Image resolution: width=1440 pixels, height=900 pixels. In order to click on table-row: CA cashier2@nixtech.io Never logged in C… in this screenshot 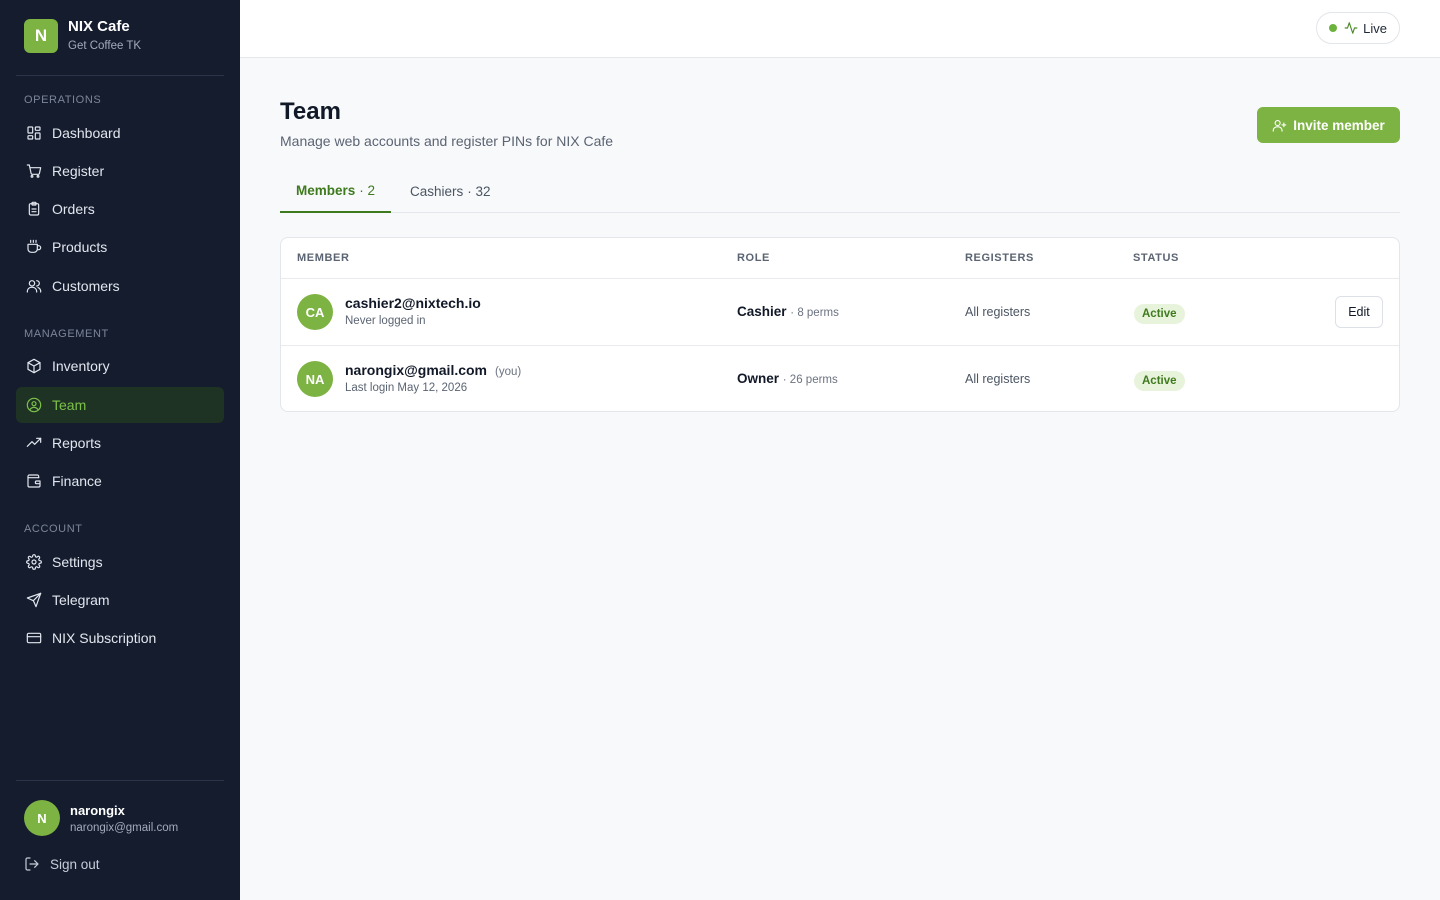, I will do `click(840, 312)`.